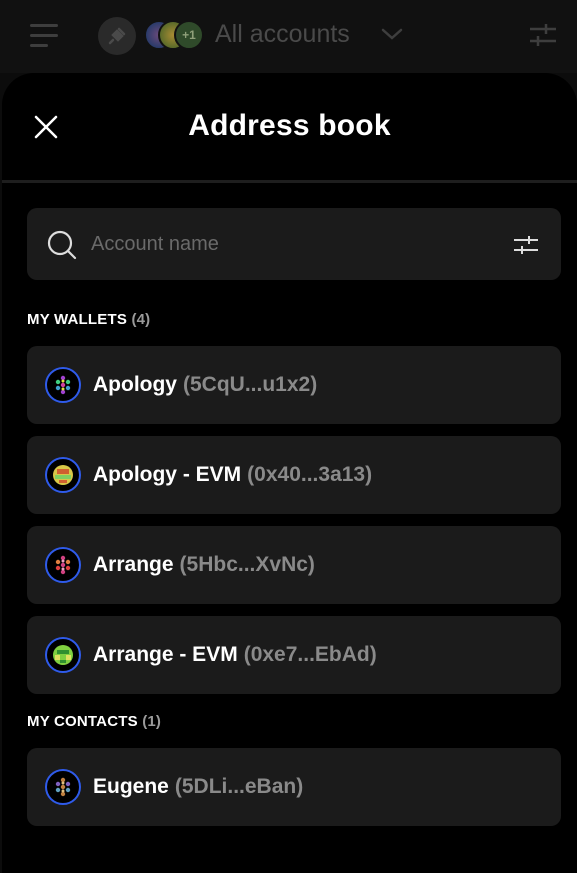 The height and width of the screenshot is (873, 577). I want to click on connect-plug-button, so click(117, 36).